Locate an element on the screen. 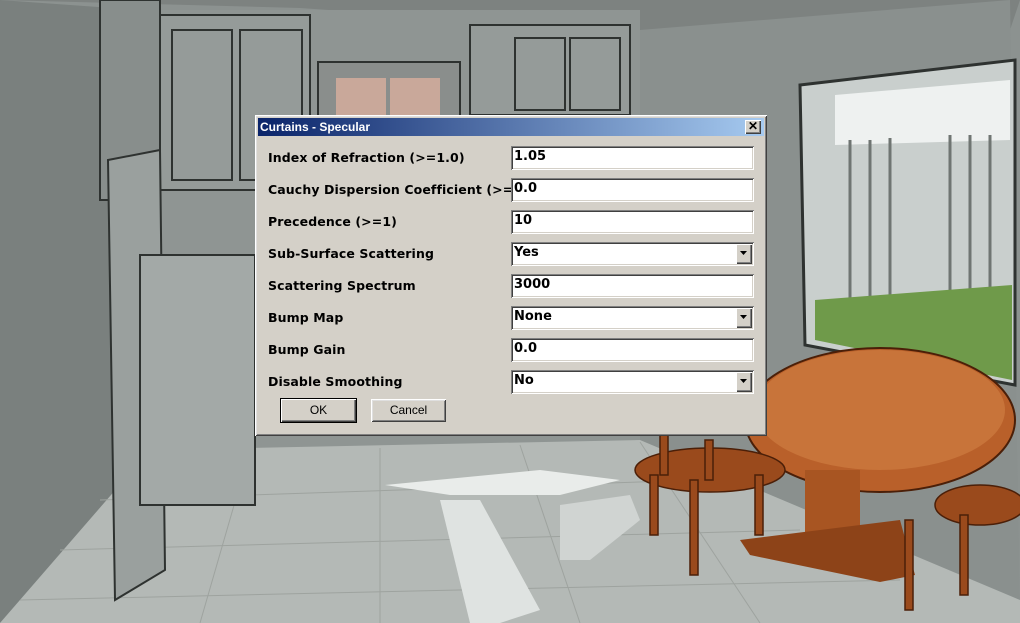 The width and height of the screenshot is (1020, 623). field-row-bump-gain: Bump Gain is located at coordinates (513, 350).